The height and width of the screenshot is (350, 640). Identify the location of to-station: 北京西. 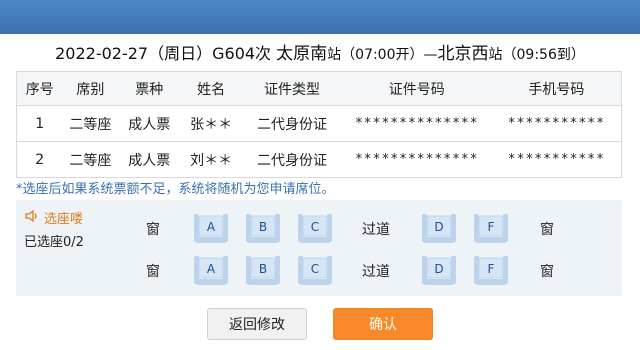
(463, 54).